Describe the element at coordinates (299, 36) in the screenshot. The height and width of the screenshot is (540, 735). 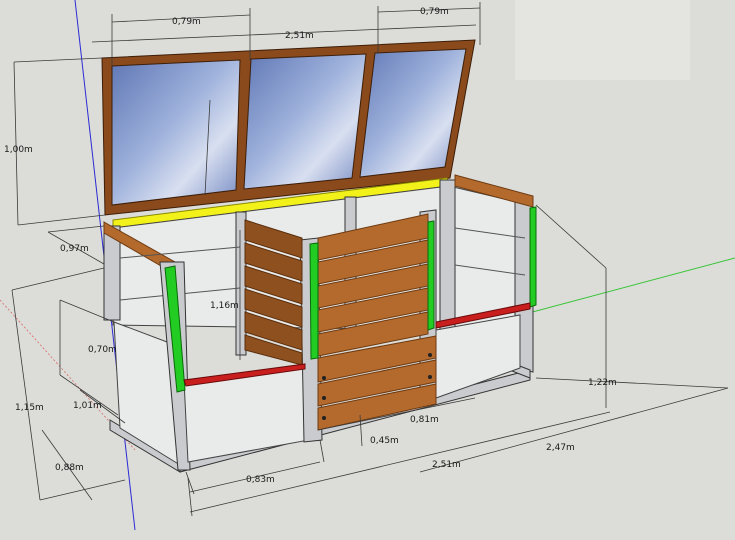
I see `dim-label-lid-width: 2,51m` at that location.